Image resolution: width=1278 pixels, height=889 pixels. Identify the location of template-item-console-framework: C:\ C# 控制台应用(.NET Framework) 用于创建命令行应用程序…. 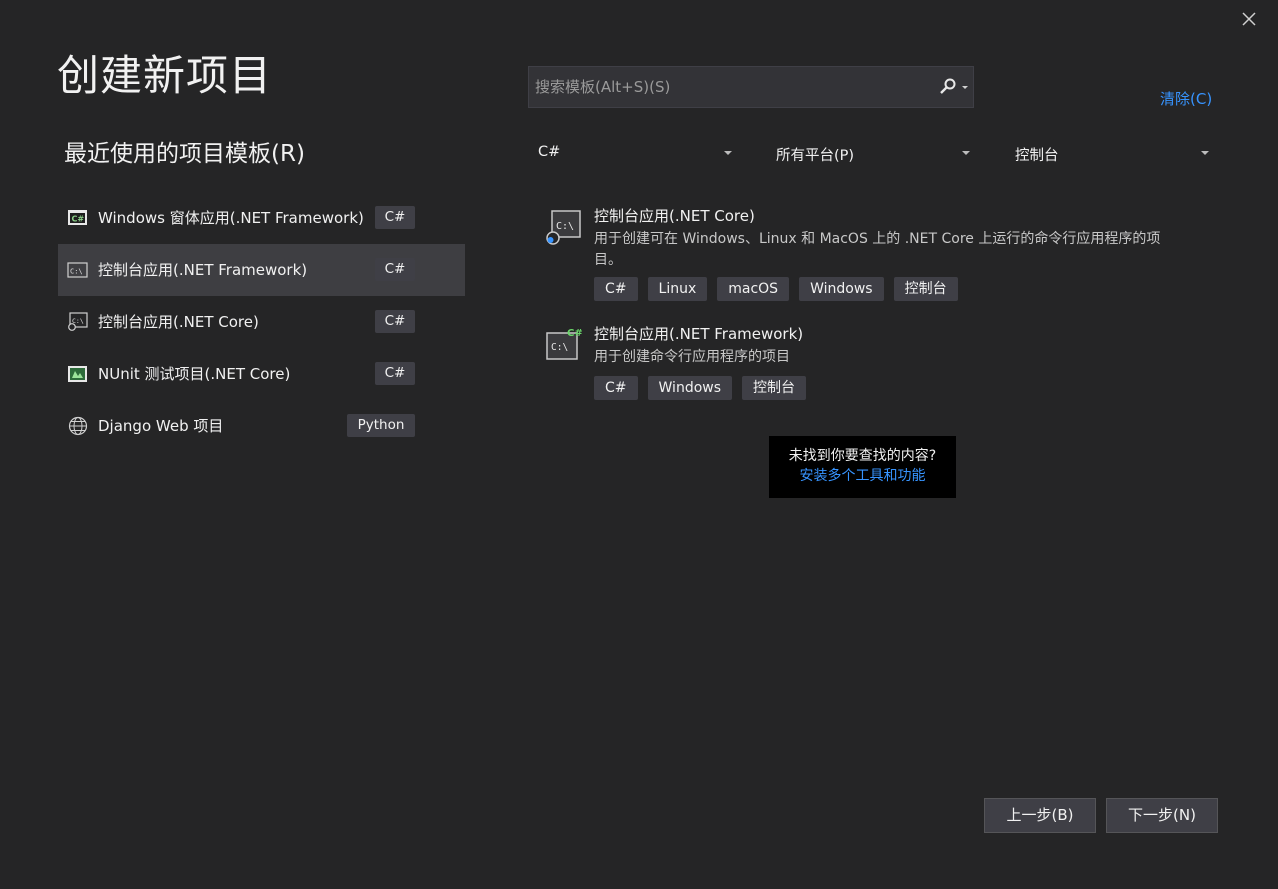
(860, 363).